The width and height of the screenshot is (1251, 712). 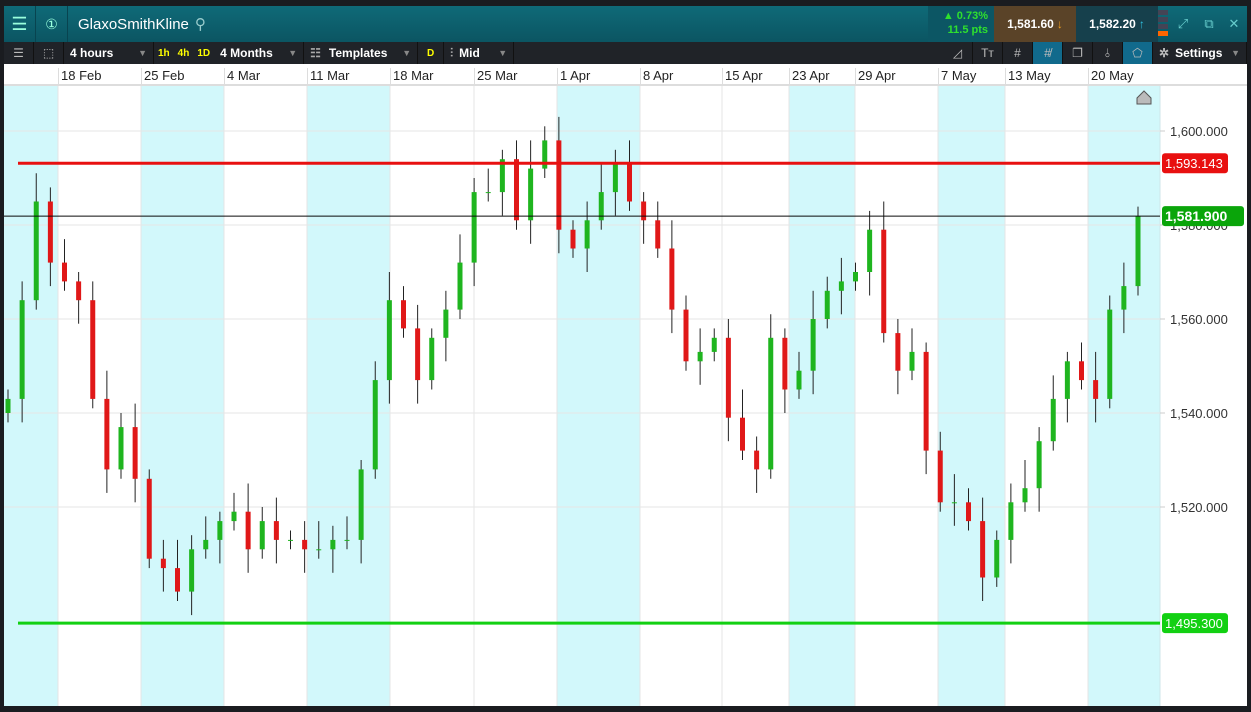 What do you see at coordinates (1138, 53) in the screenshot?
I see `price-label-icon: ⬠` at bounding box center [1138, 53].